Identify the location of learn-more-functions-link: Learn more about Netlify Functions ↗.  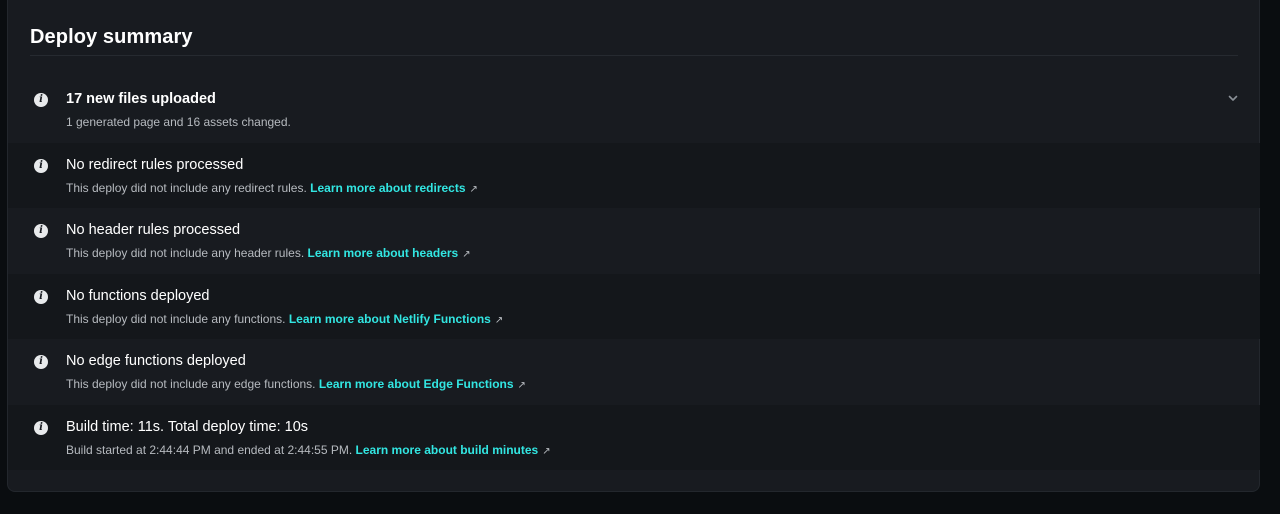
(396, 319).